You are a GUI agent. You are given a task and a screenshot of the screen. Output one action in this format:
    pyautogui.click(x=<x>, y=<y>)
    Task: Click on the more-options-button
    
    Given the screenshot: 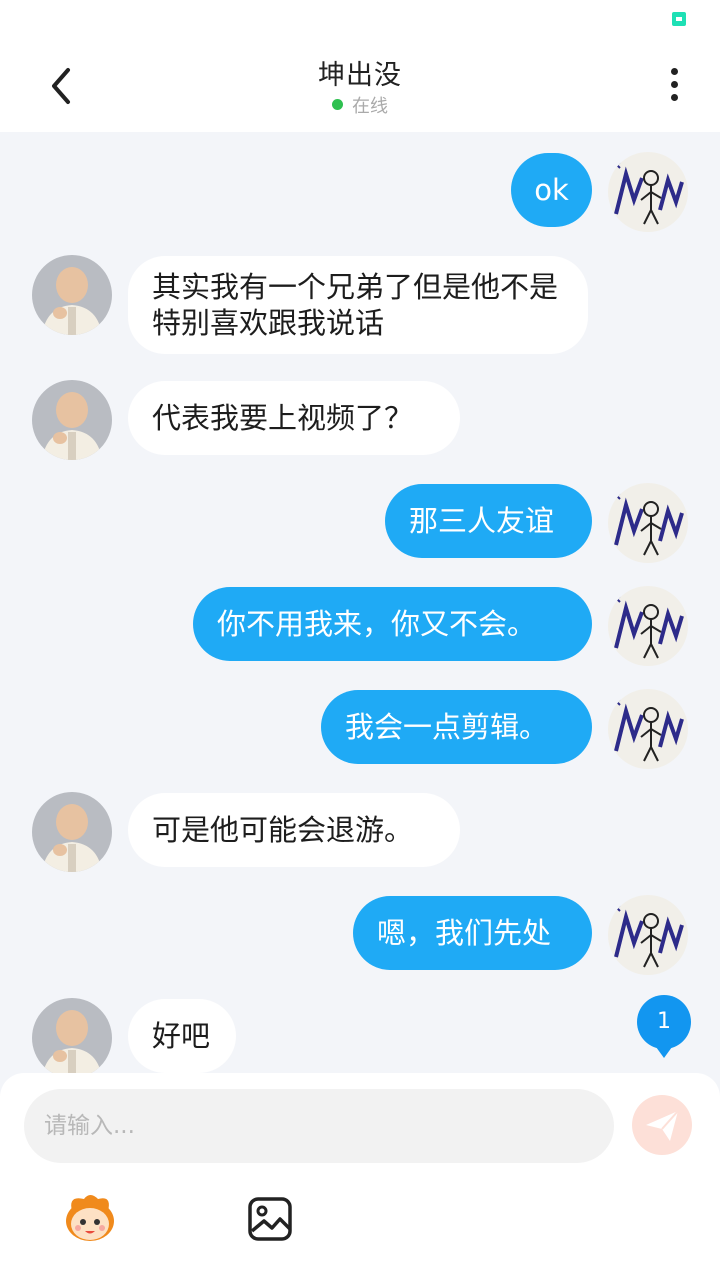 What is the action you would take?
    pyautogui.click(x=674, y=86)
    